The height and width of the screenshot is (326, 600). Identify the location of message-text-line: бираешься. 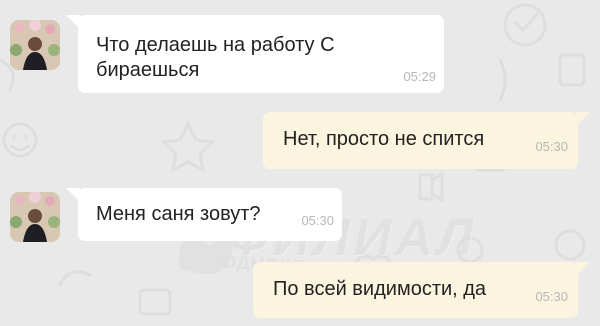
(148, 70).